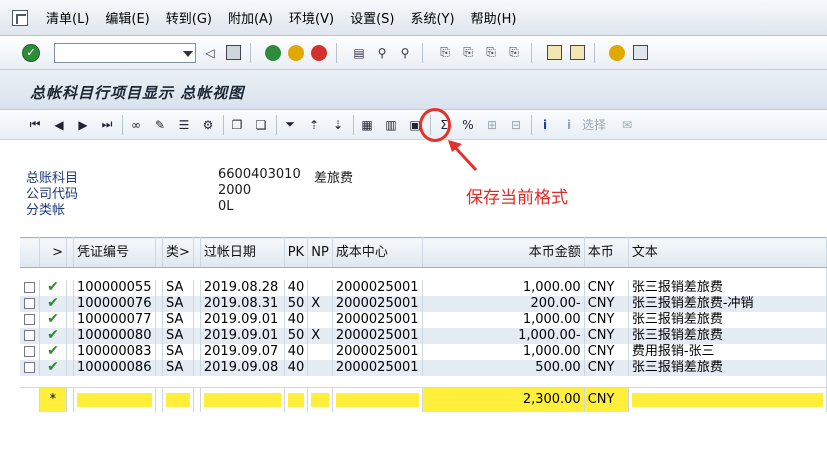 The width and height of the screenshot is (827, 462). Describe the element at coordinates (413, 90) in the screenshot. I see `title-area: 总帐科目行项目显示 总帐视图` at that location.